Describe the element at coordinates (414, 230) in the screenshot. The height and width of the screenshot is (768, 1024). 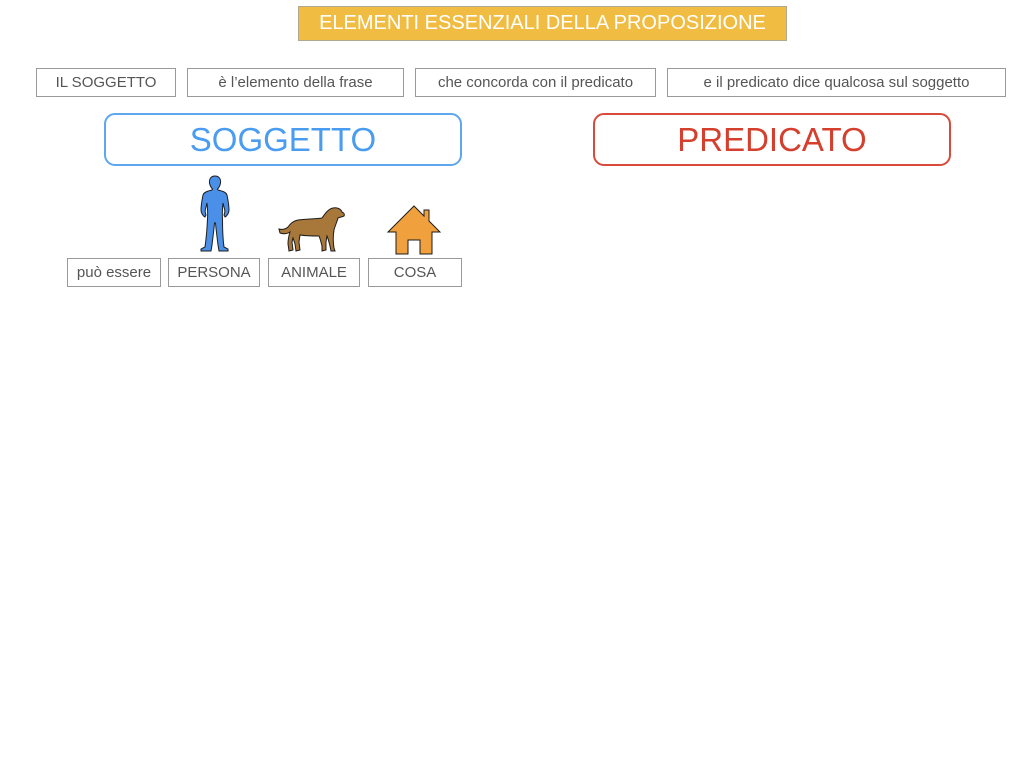
I see `house-icon` at that location.